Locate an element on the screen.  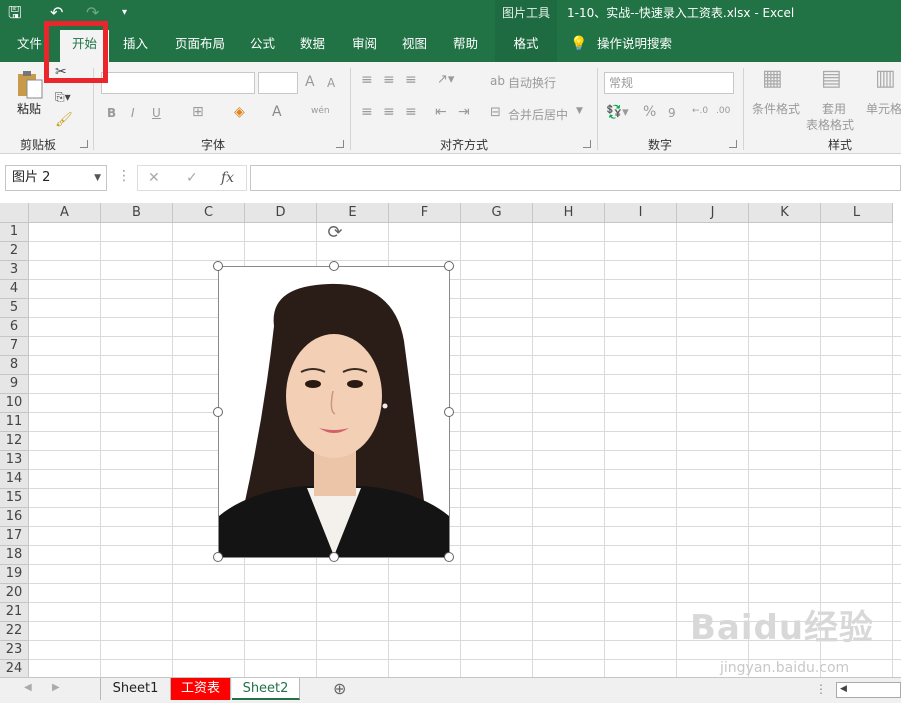
decrease-indent-icon: ⇤ is located at coordinates (441, 112).